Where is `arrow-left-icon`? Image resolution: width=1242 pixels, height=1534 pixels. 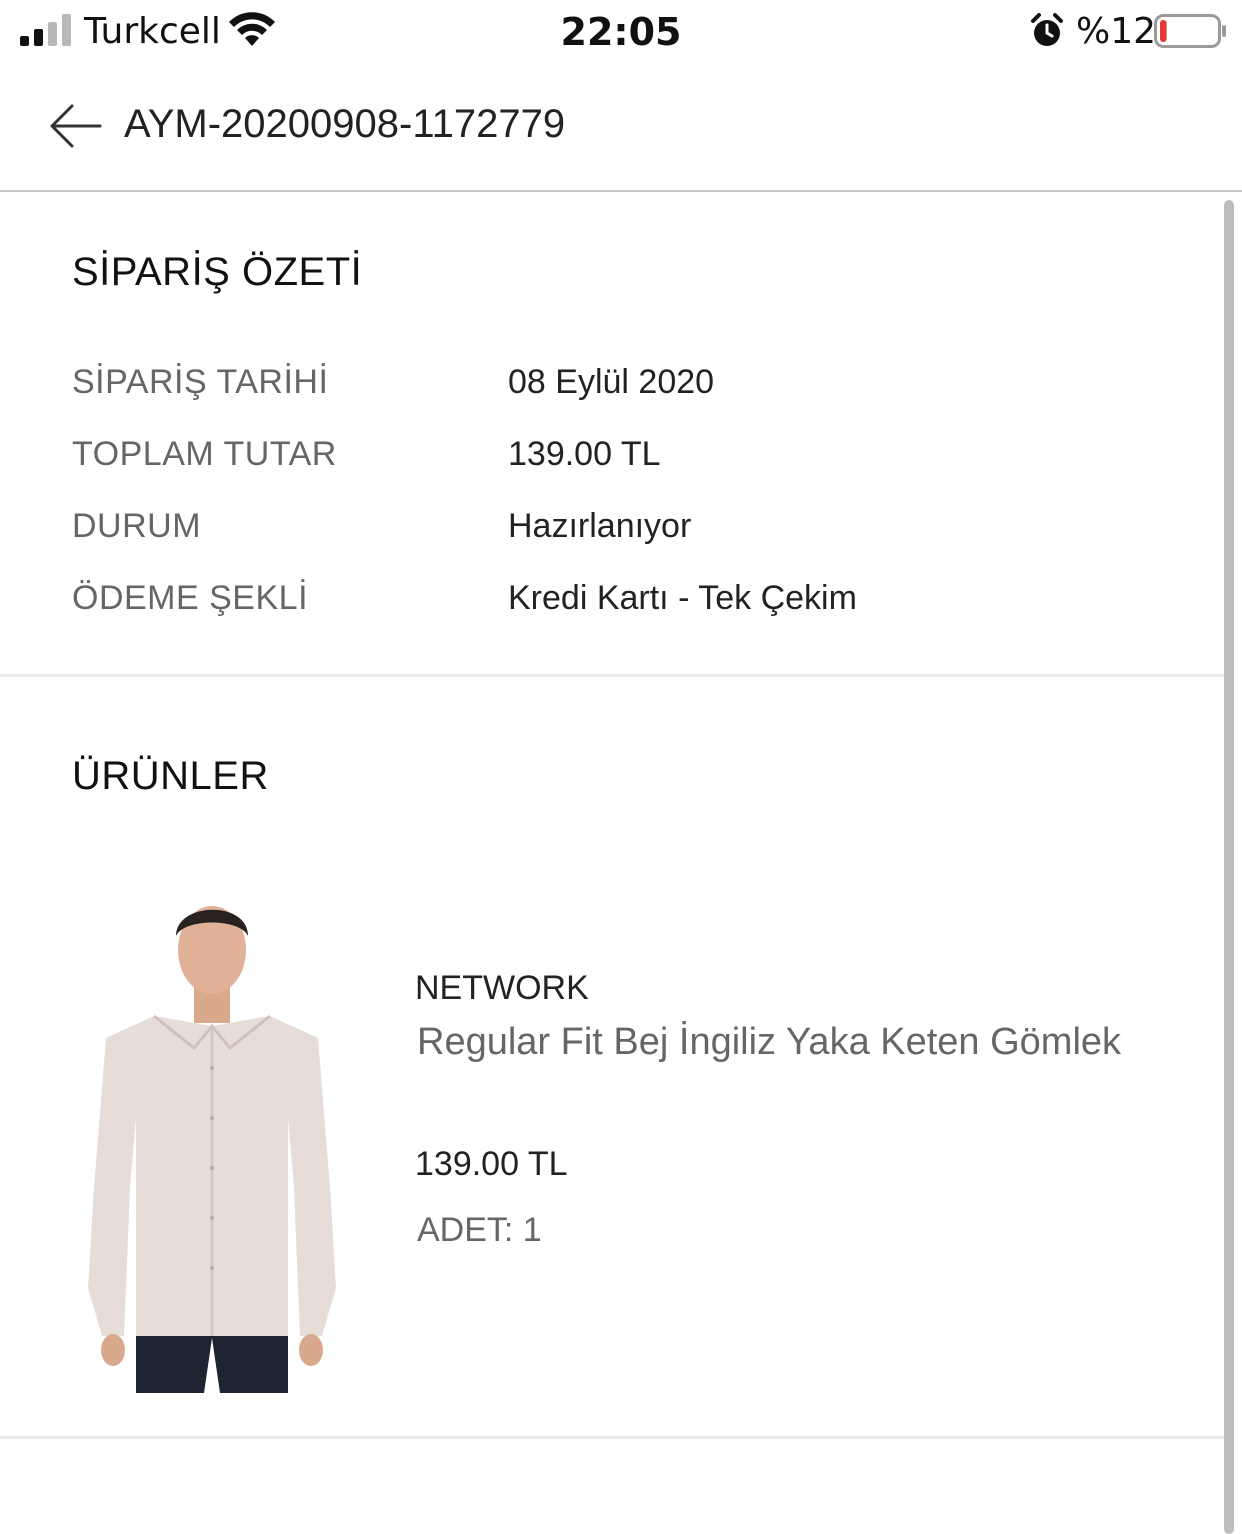
arrow-left-icon is located at coordinates (74, 126).